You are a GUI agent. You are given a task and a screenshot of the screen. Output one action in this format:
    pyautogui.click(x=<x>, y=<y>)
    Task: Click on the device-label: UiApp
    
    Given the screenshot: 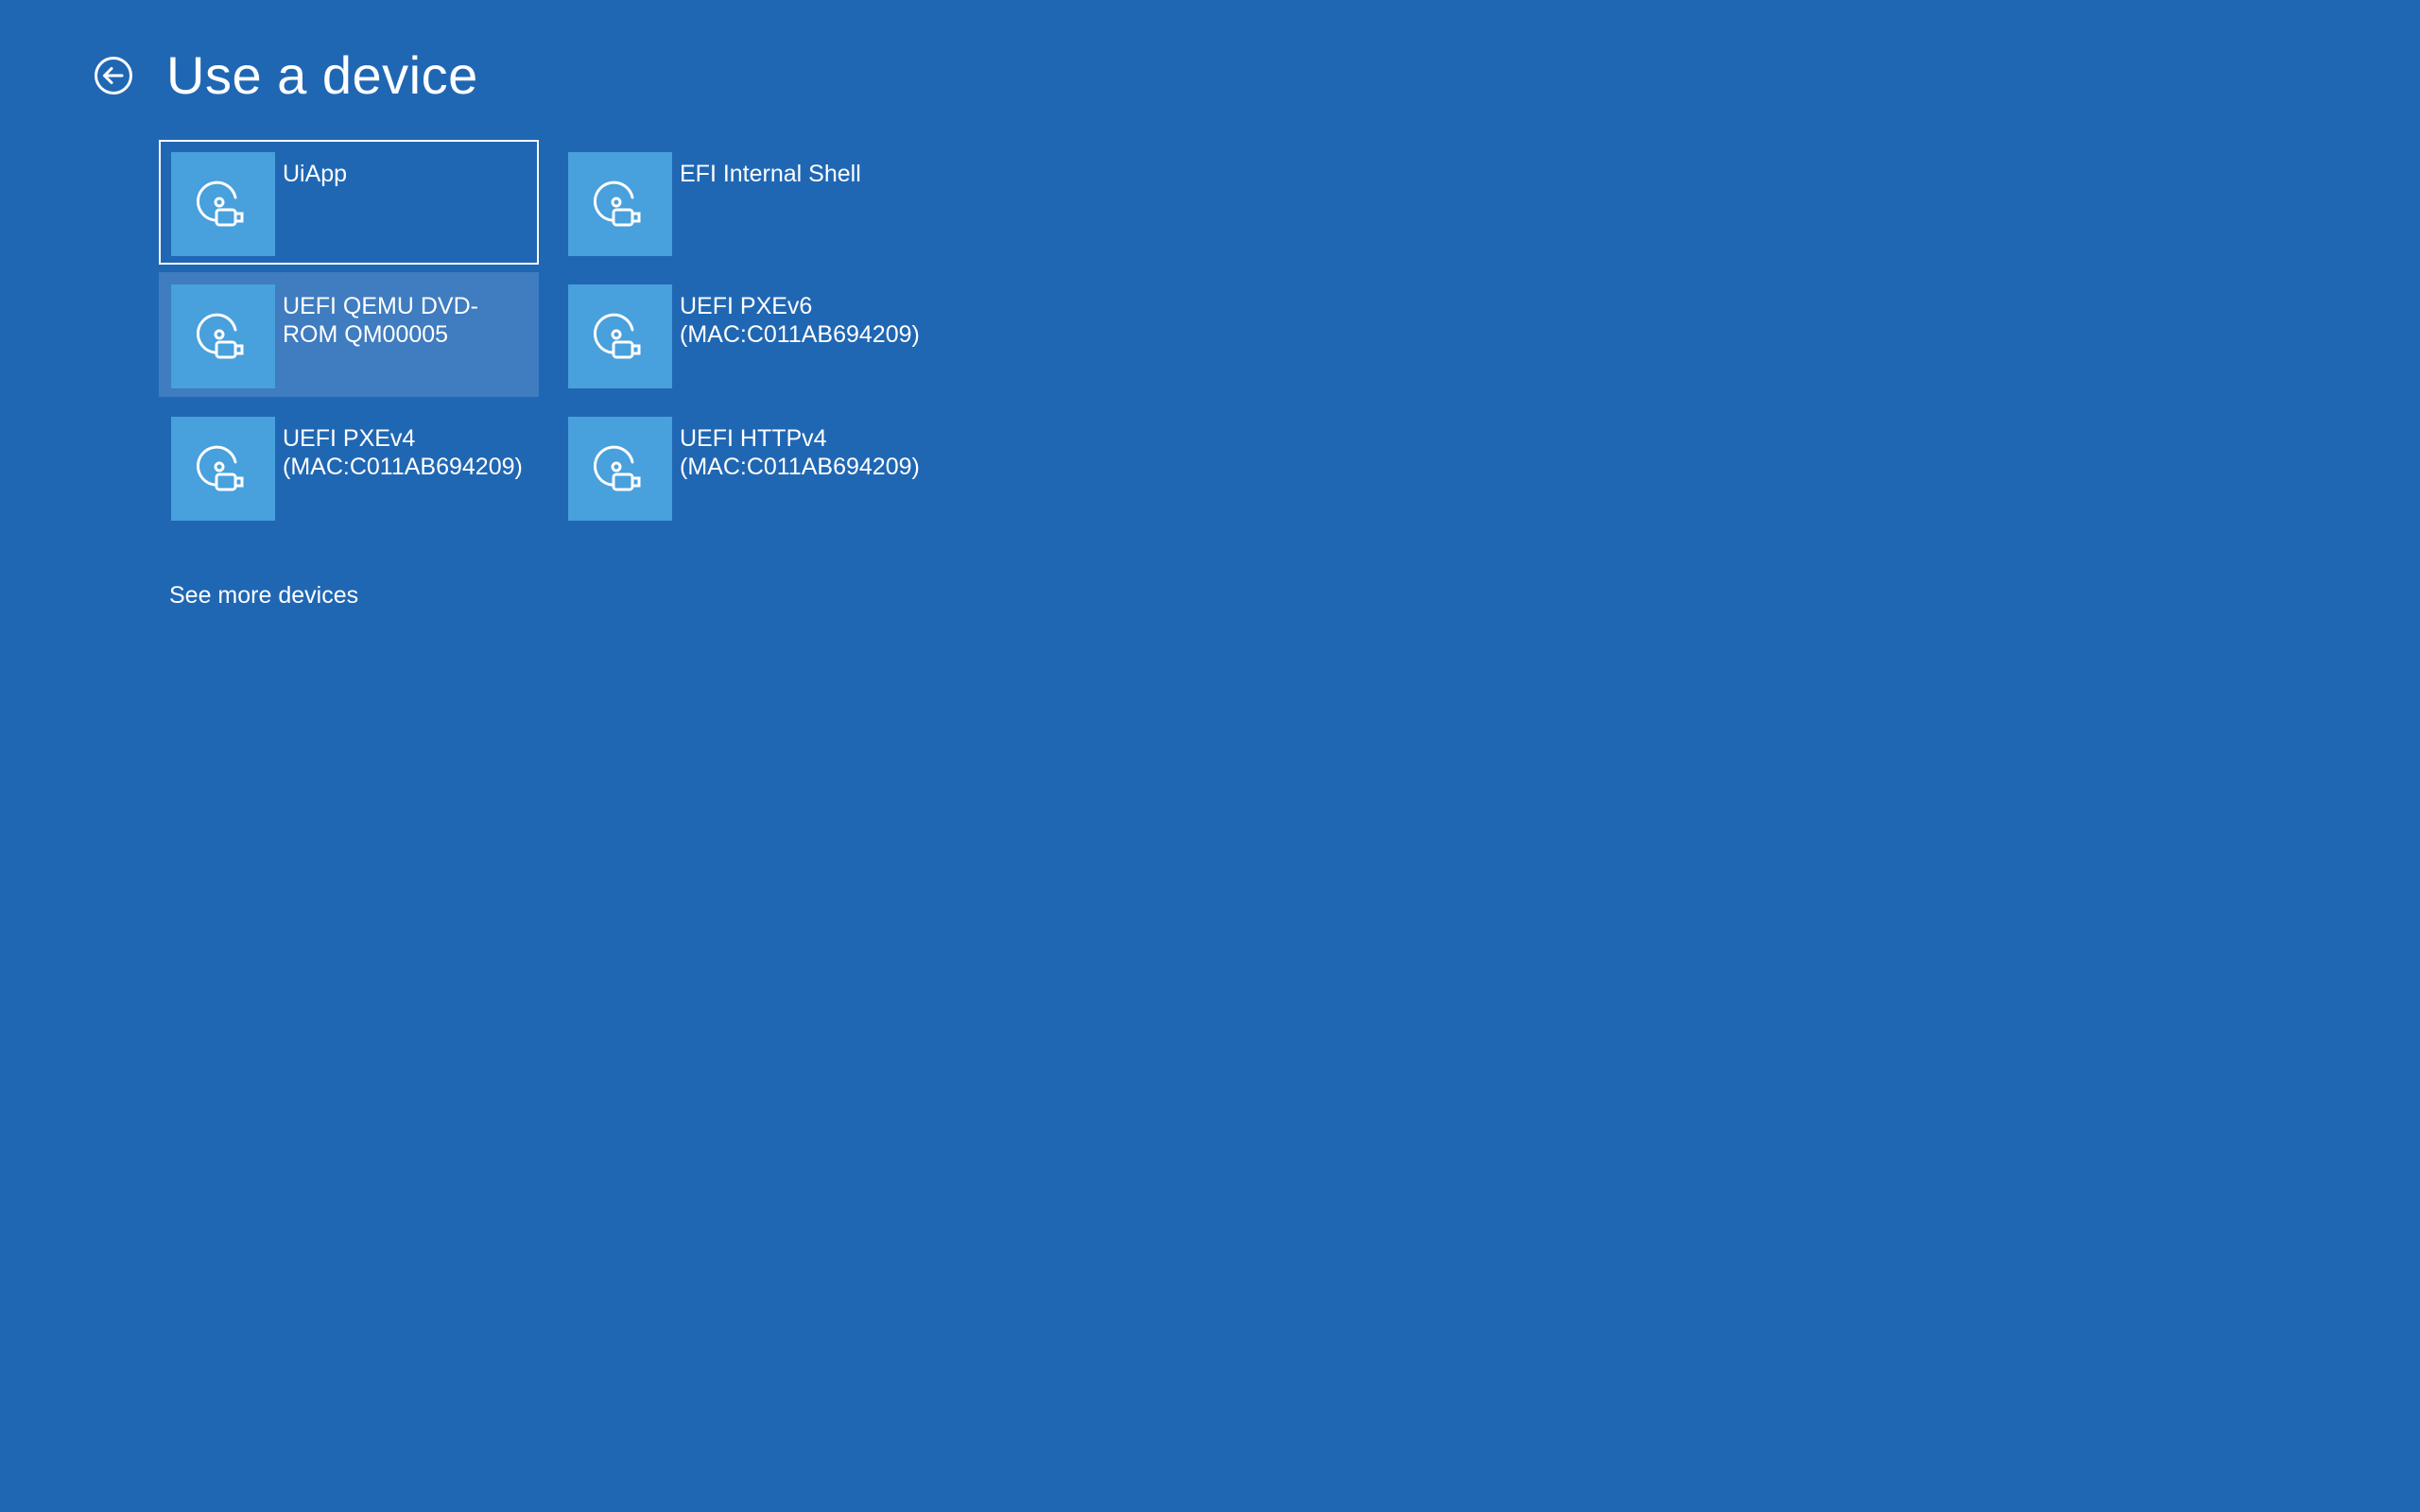 What is the action you would take?
    pyautogui.click(x=315, y=174)
    